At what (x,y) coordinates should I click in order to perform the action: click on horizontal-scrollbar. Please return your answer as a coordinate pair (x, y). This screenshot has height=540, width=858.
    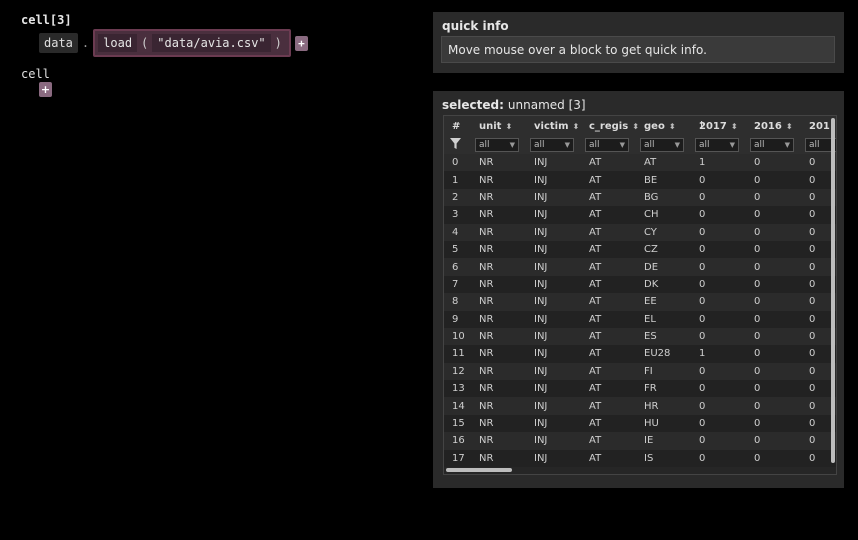
    Looking at the image, I should click on (479, 470).